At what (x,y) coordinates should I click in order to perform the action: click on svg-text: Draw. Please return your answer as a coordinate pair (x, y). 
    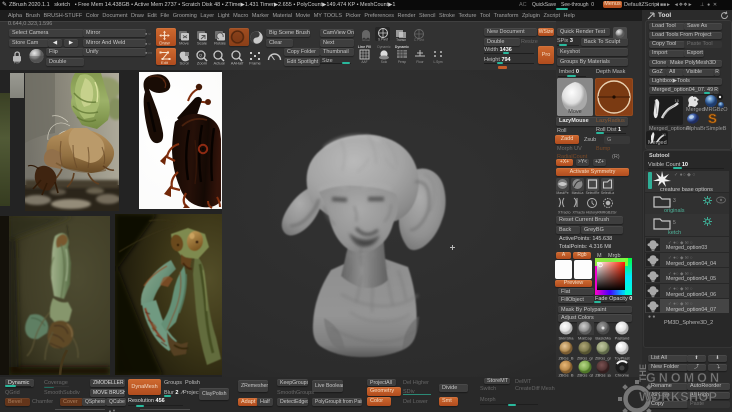
    Looking at the image, I should click on (164, 43).